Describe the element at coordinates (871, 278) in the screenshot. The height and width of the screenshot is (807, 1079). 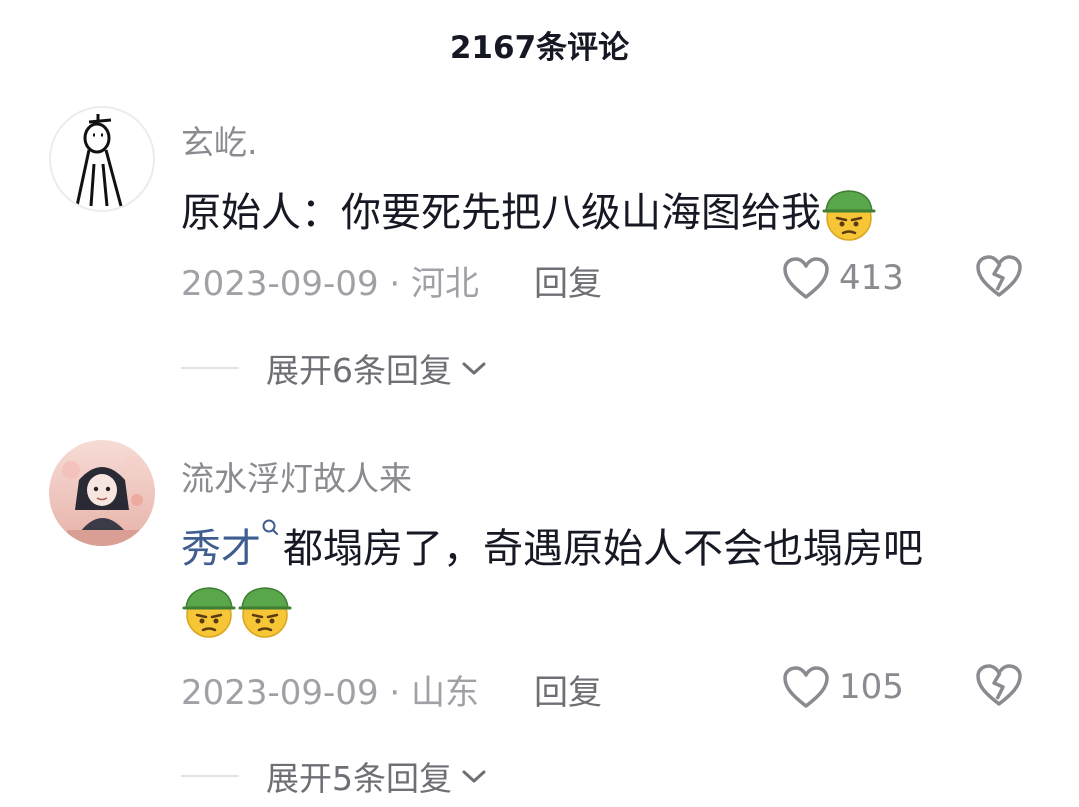
I see `like-count: 413` at that location.